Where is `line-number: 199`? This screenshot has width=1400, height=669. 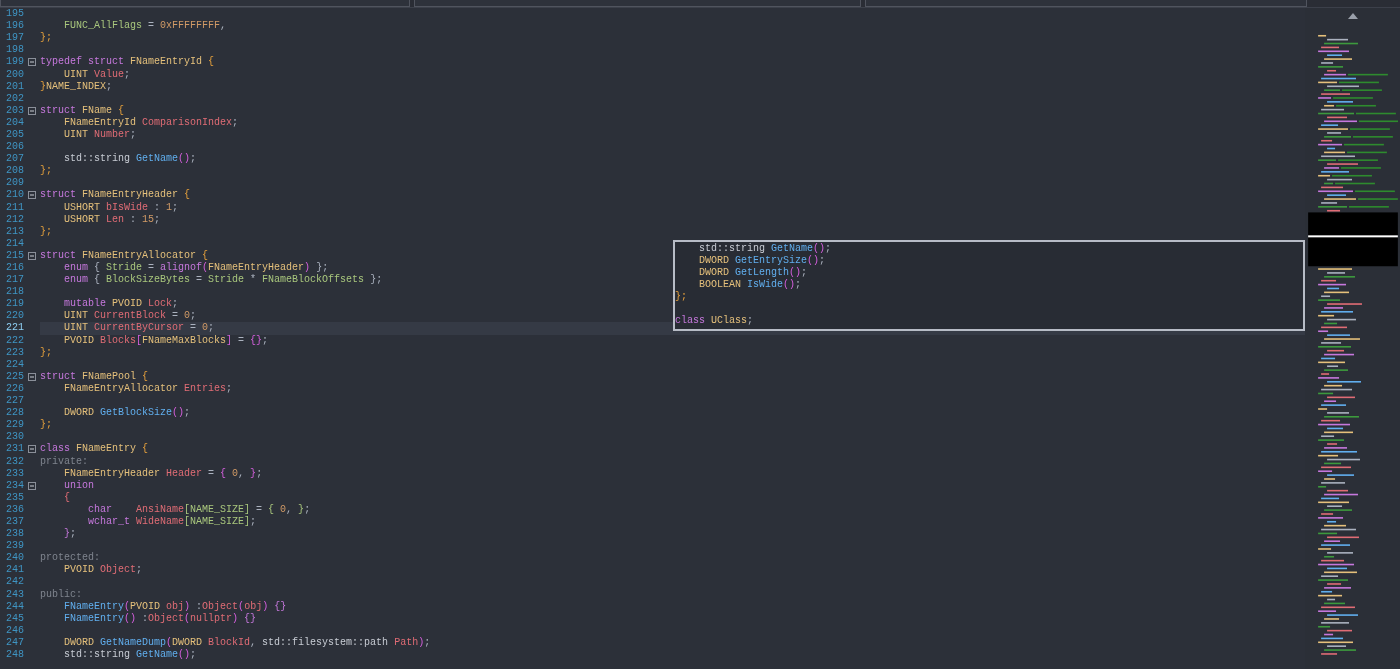 line-number: 199 is located at coordinates (14, 62).